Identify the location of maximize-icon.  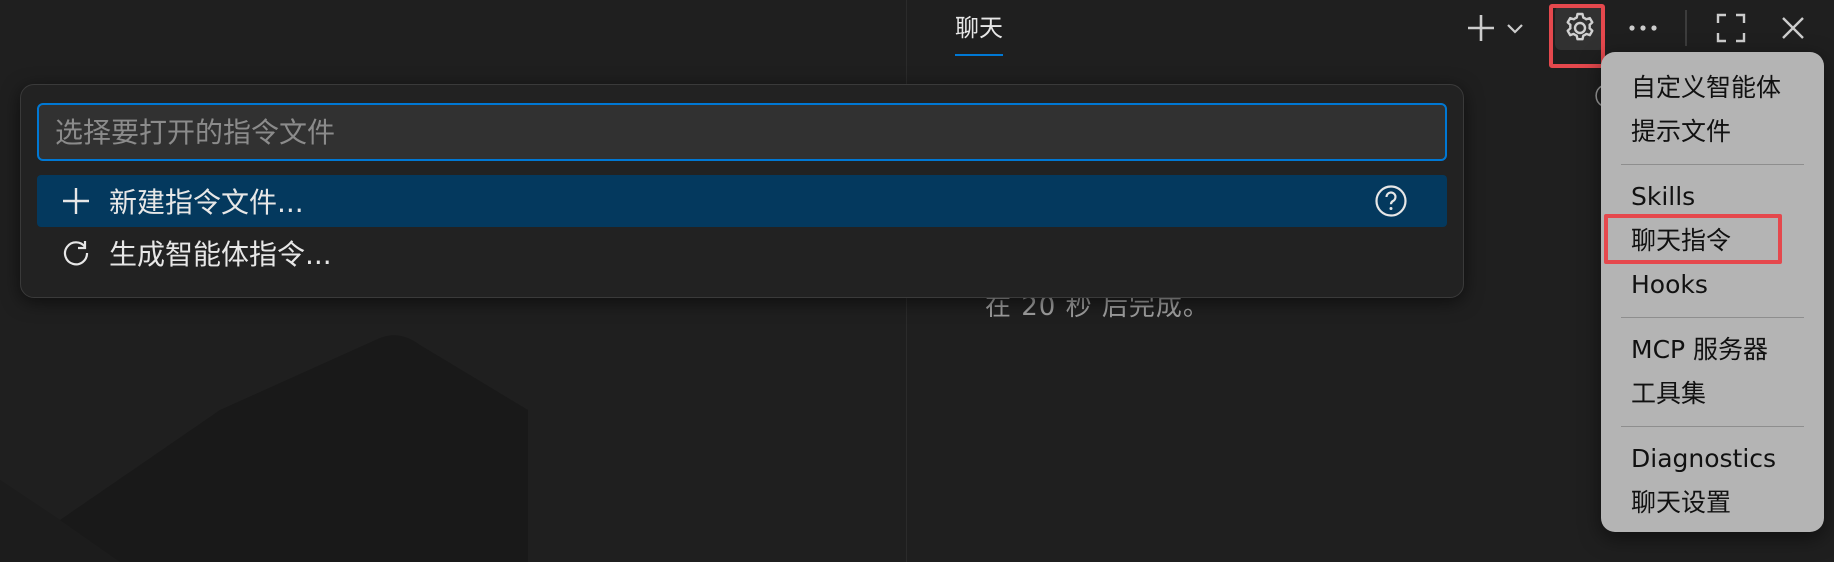
(1731, 28).